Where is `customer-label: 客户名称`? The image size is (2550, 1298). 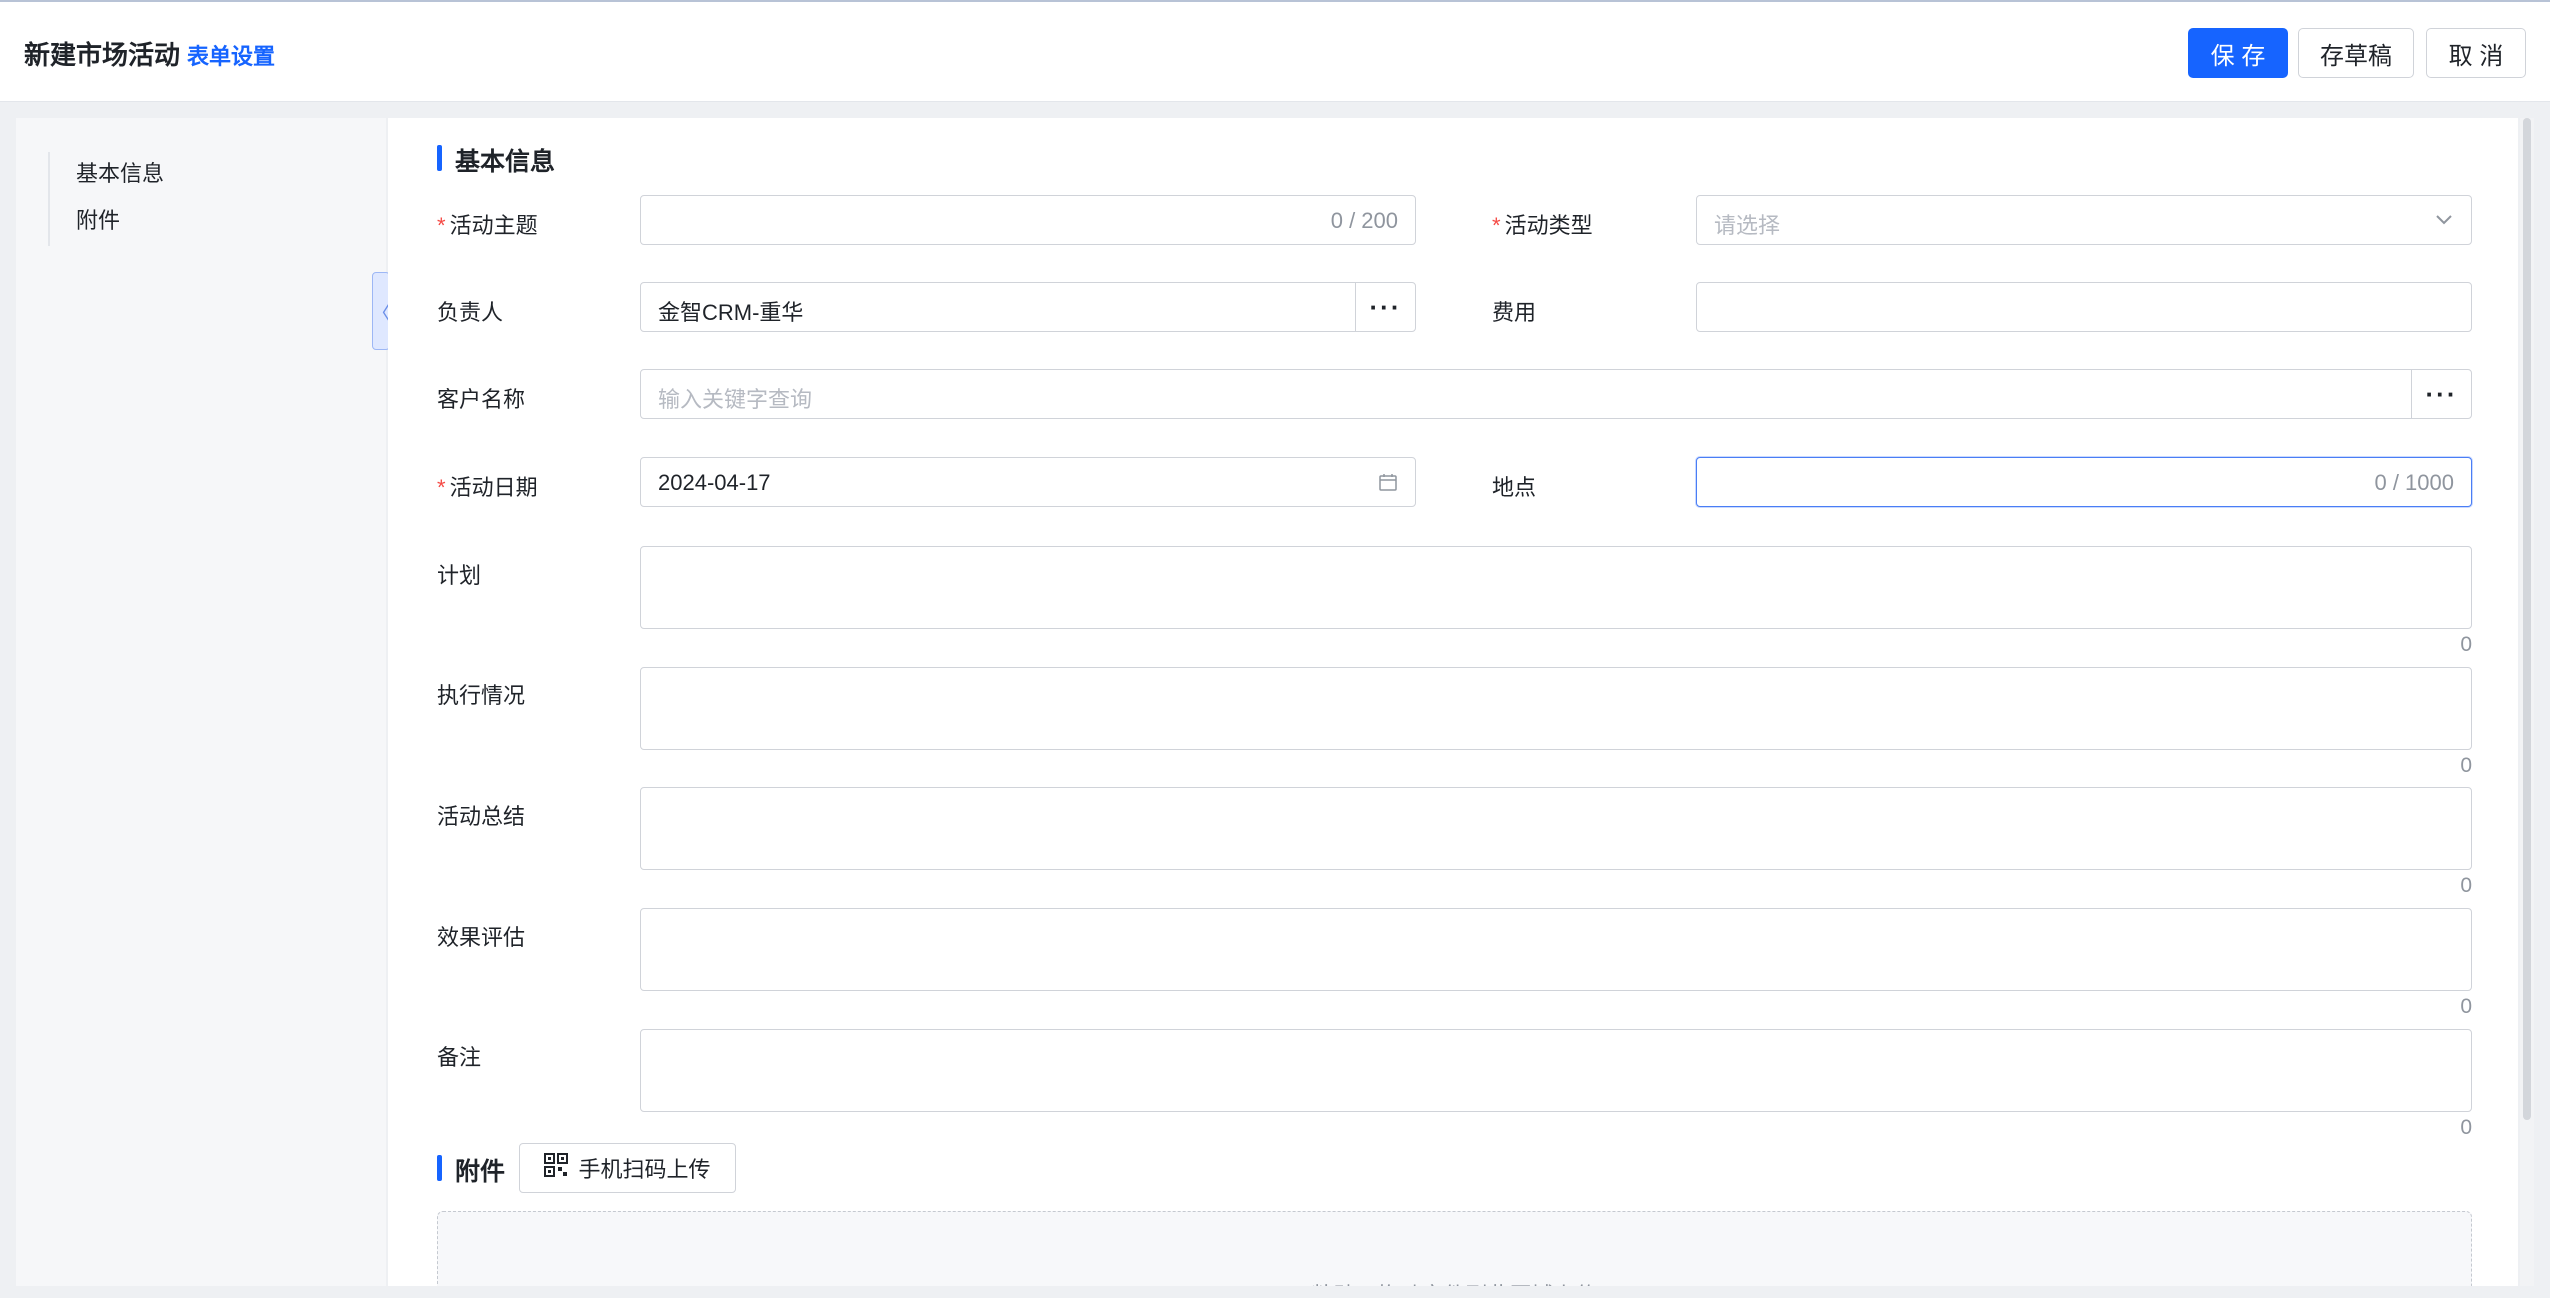 customer-label: 客户名称 is located at coordinates (481, 399).